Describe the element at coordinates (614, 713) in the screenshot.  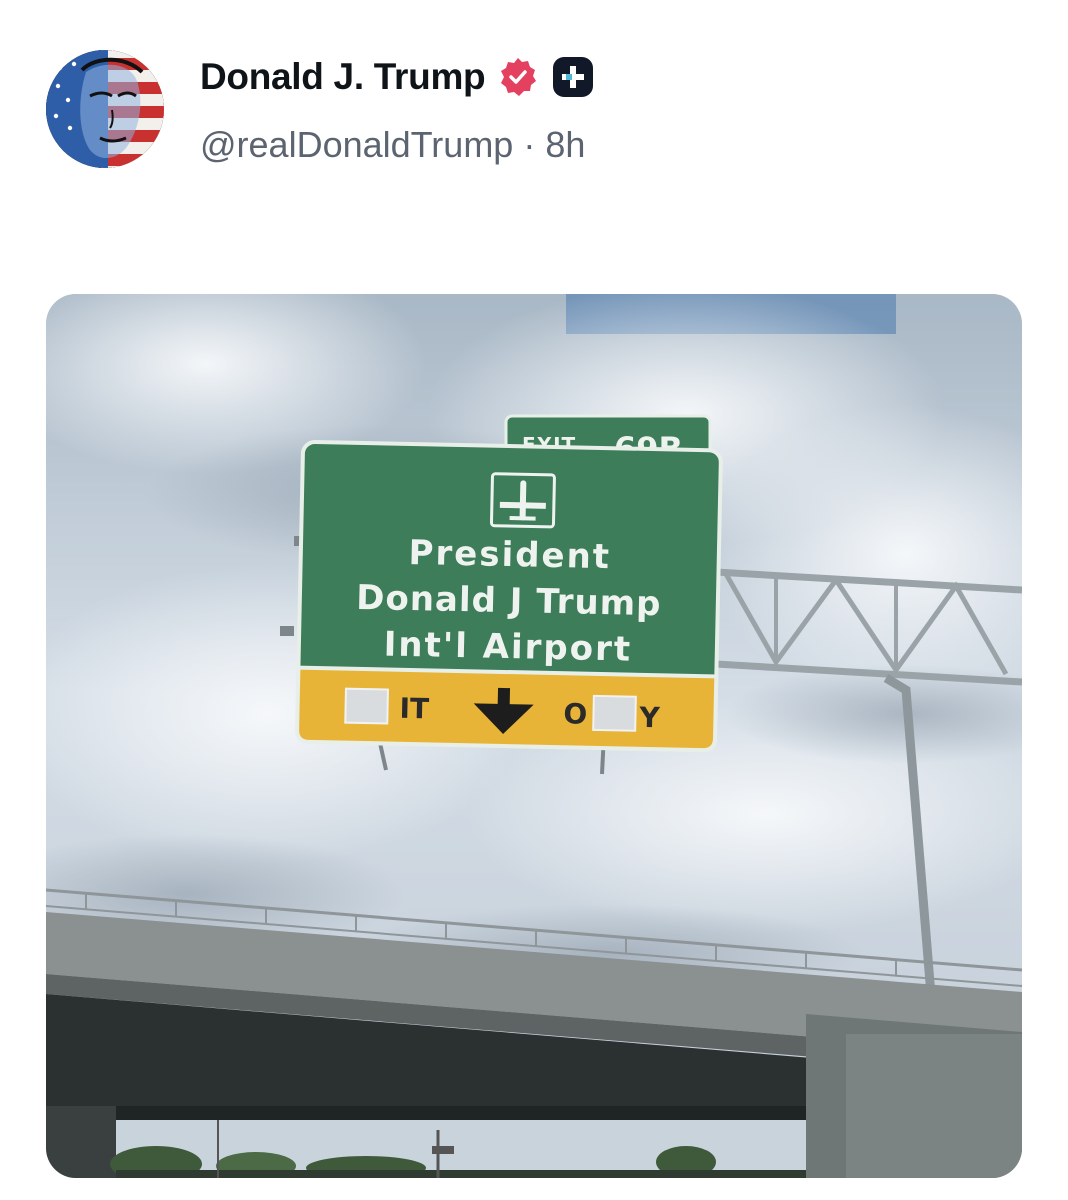
I see `covered-letter-patch-right` at that location.